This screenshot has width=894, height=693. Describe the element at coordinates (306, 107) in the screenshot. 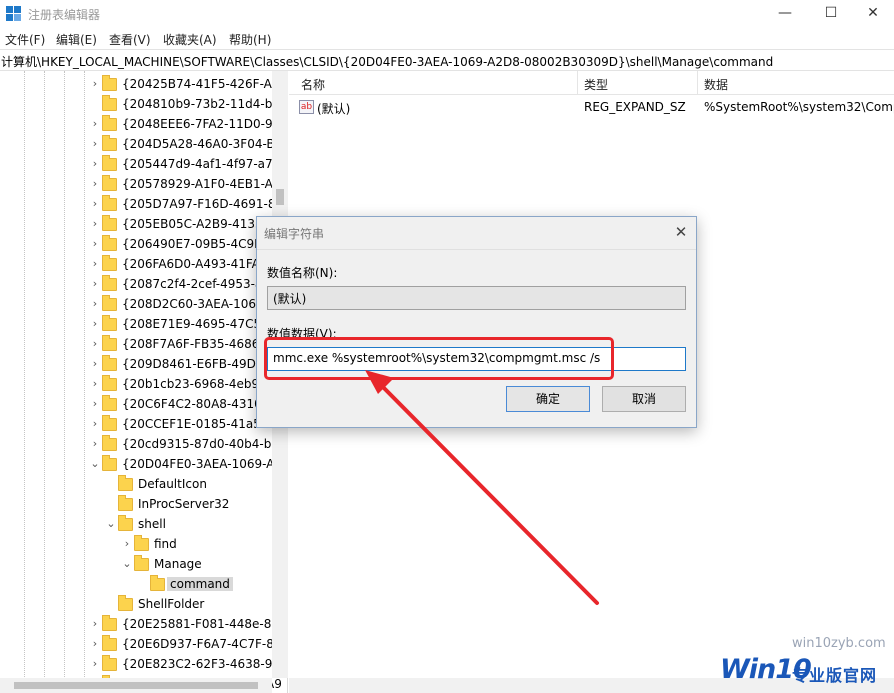

I see `string-value-icon: ab` at that location.